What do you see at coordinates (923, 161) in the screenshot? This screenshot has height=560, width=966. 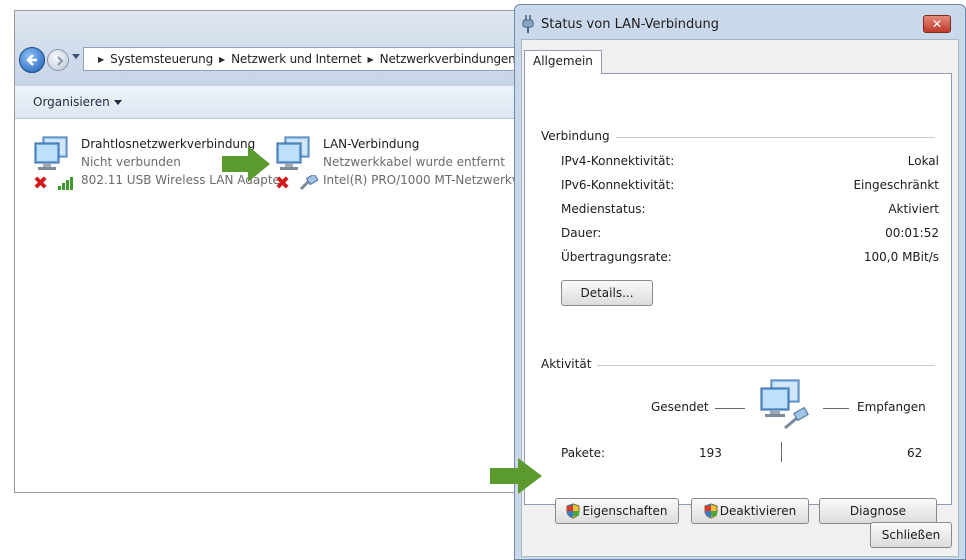 I see `ipv4-value: Lokal` at bounding box center [923, 161].